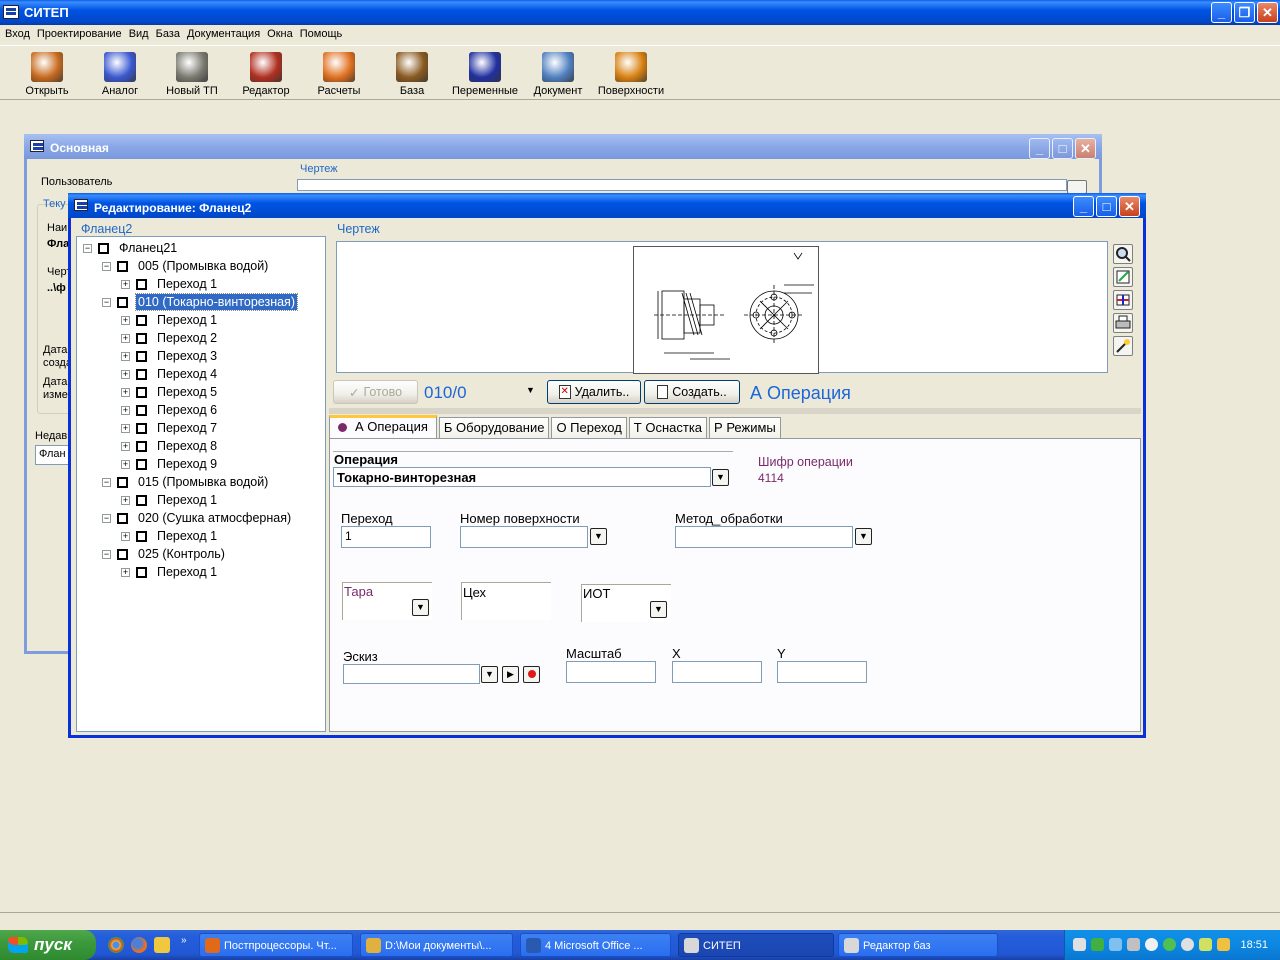 The width and height of the screenshot is (1280, 960). Describe the element at coordinates (170, 446) in the screenshot. I see `tree-node: + Переход 8` at that location.